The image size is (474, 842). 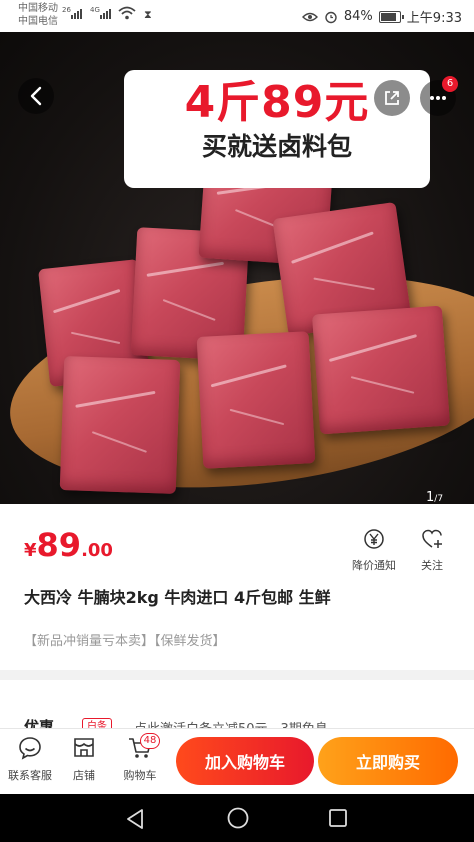 What do you see at coordinates (391, 16) in the screenshot?
I see `battery-icon` at bounding box center [391, 16].